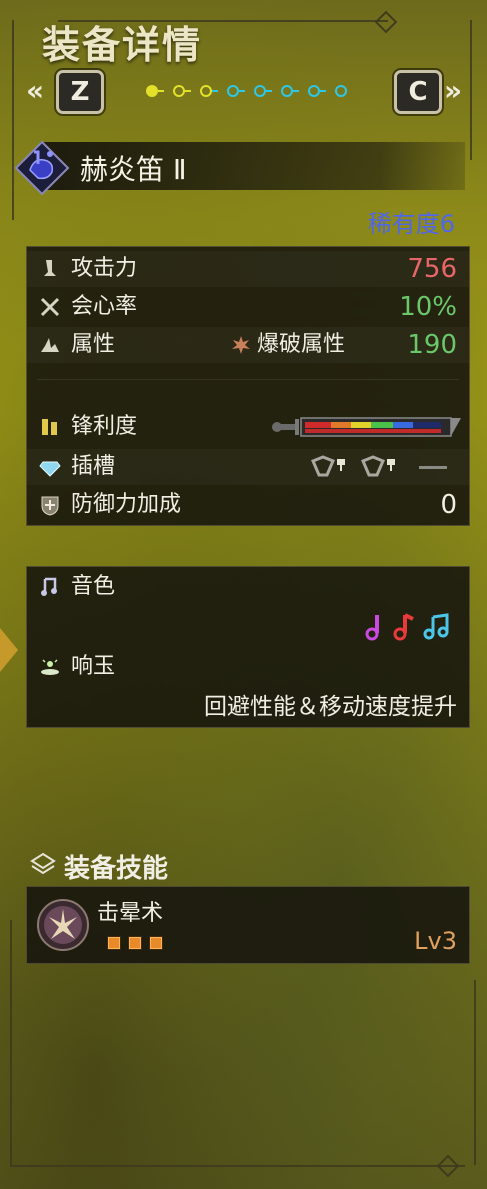 This screenshot has width=487, height=1189. Describe the element at coordinates (248, 307) in the screenshot. I see `stat-row-affinity: 会心率 10%` at that location.